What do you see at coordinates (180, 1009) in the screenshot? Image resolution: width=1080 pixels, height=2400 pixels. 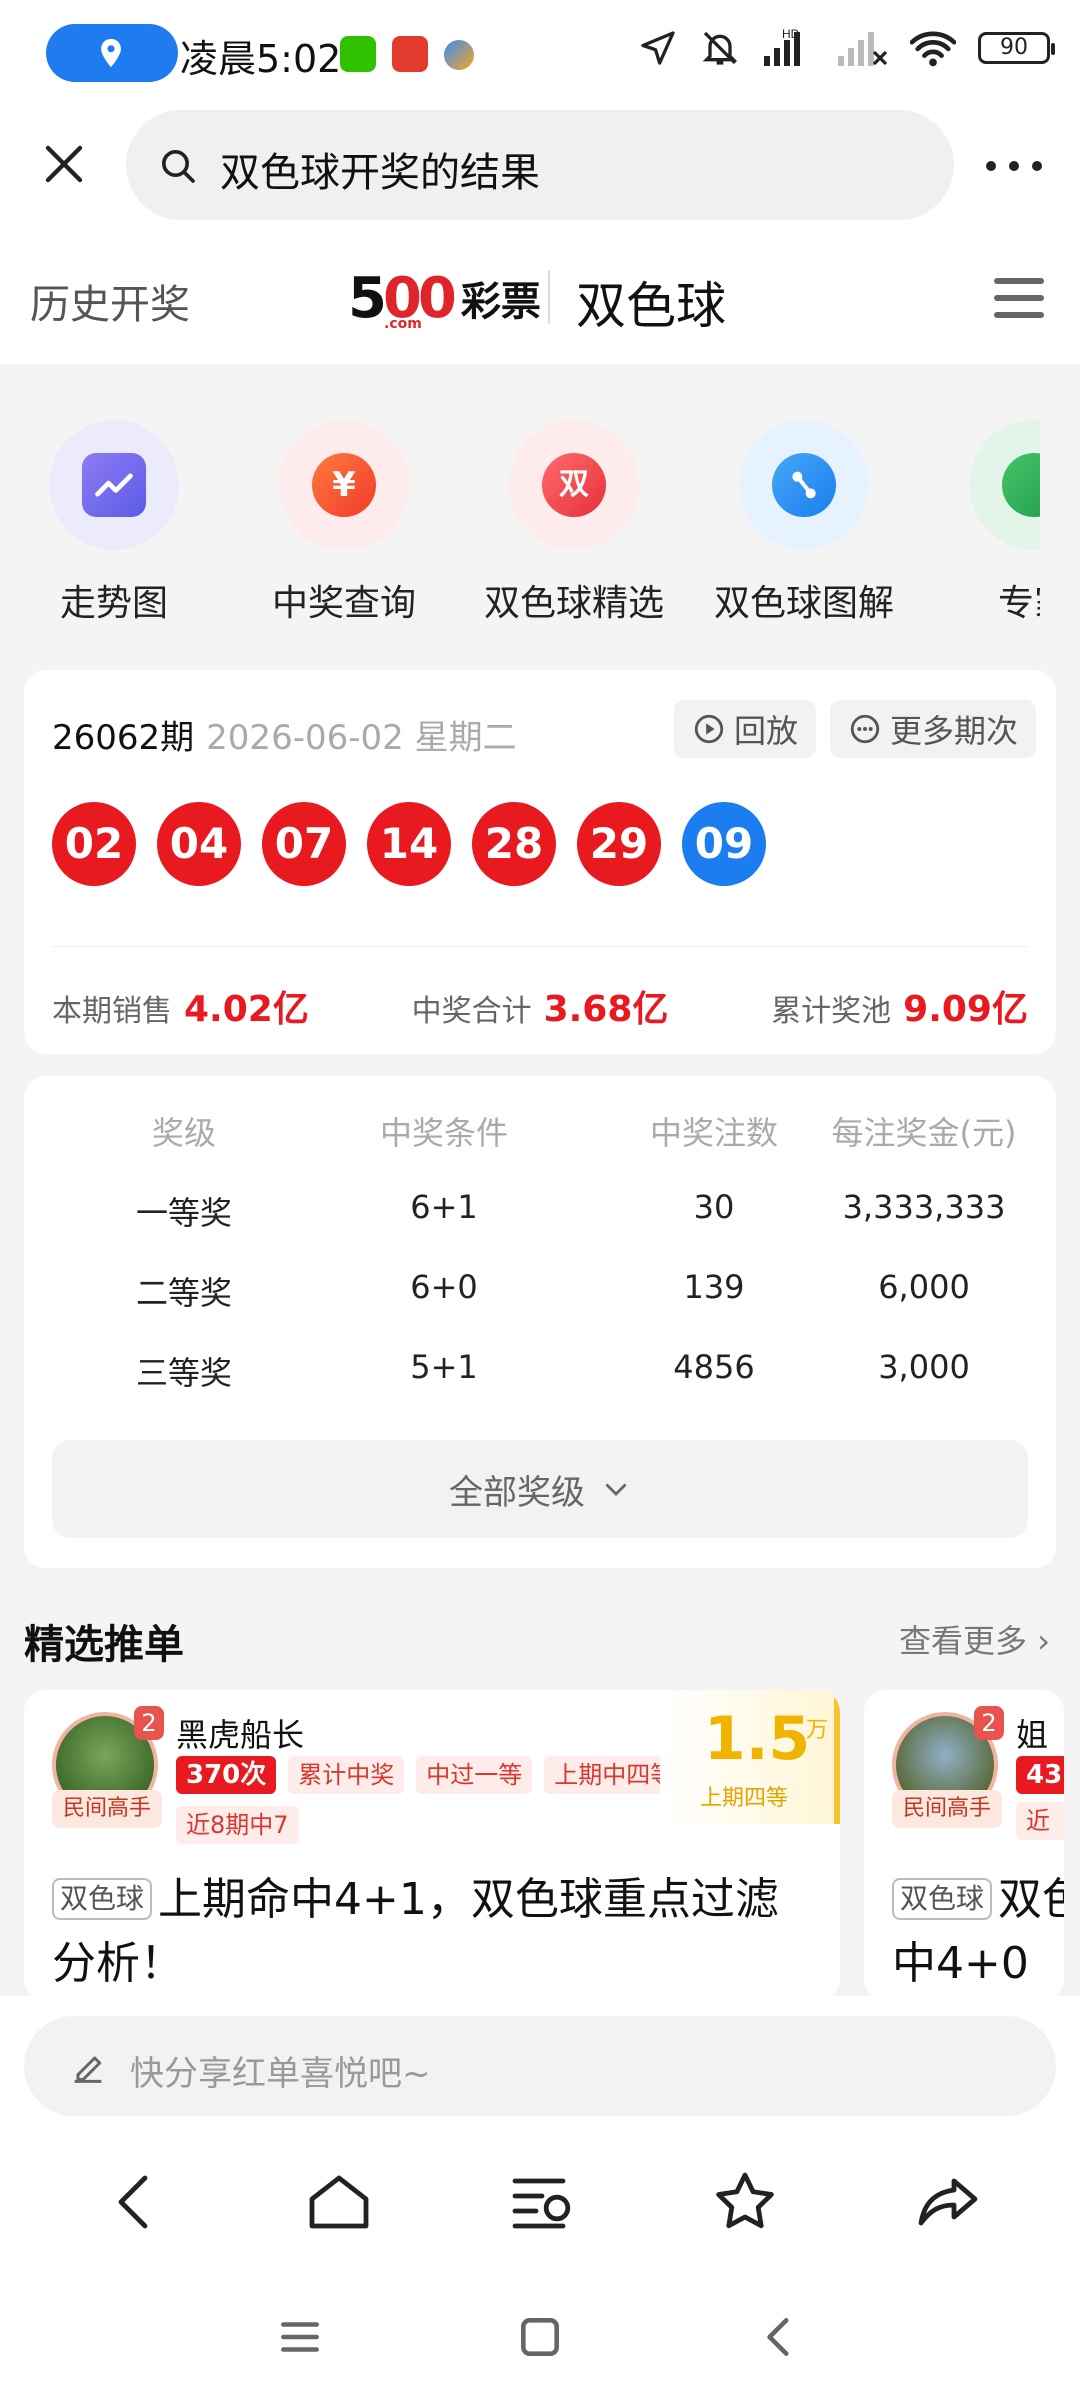 I see `sales-stat: 本期销售 4.02亿` at bounding box center [180, 1009].